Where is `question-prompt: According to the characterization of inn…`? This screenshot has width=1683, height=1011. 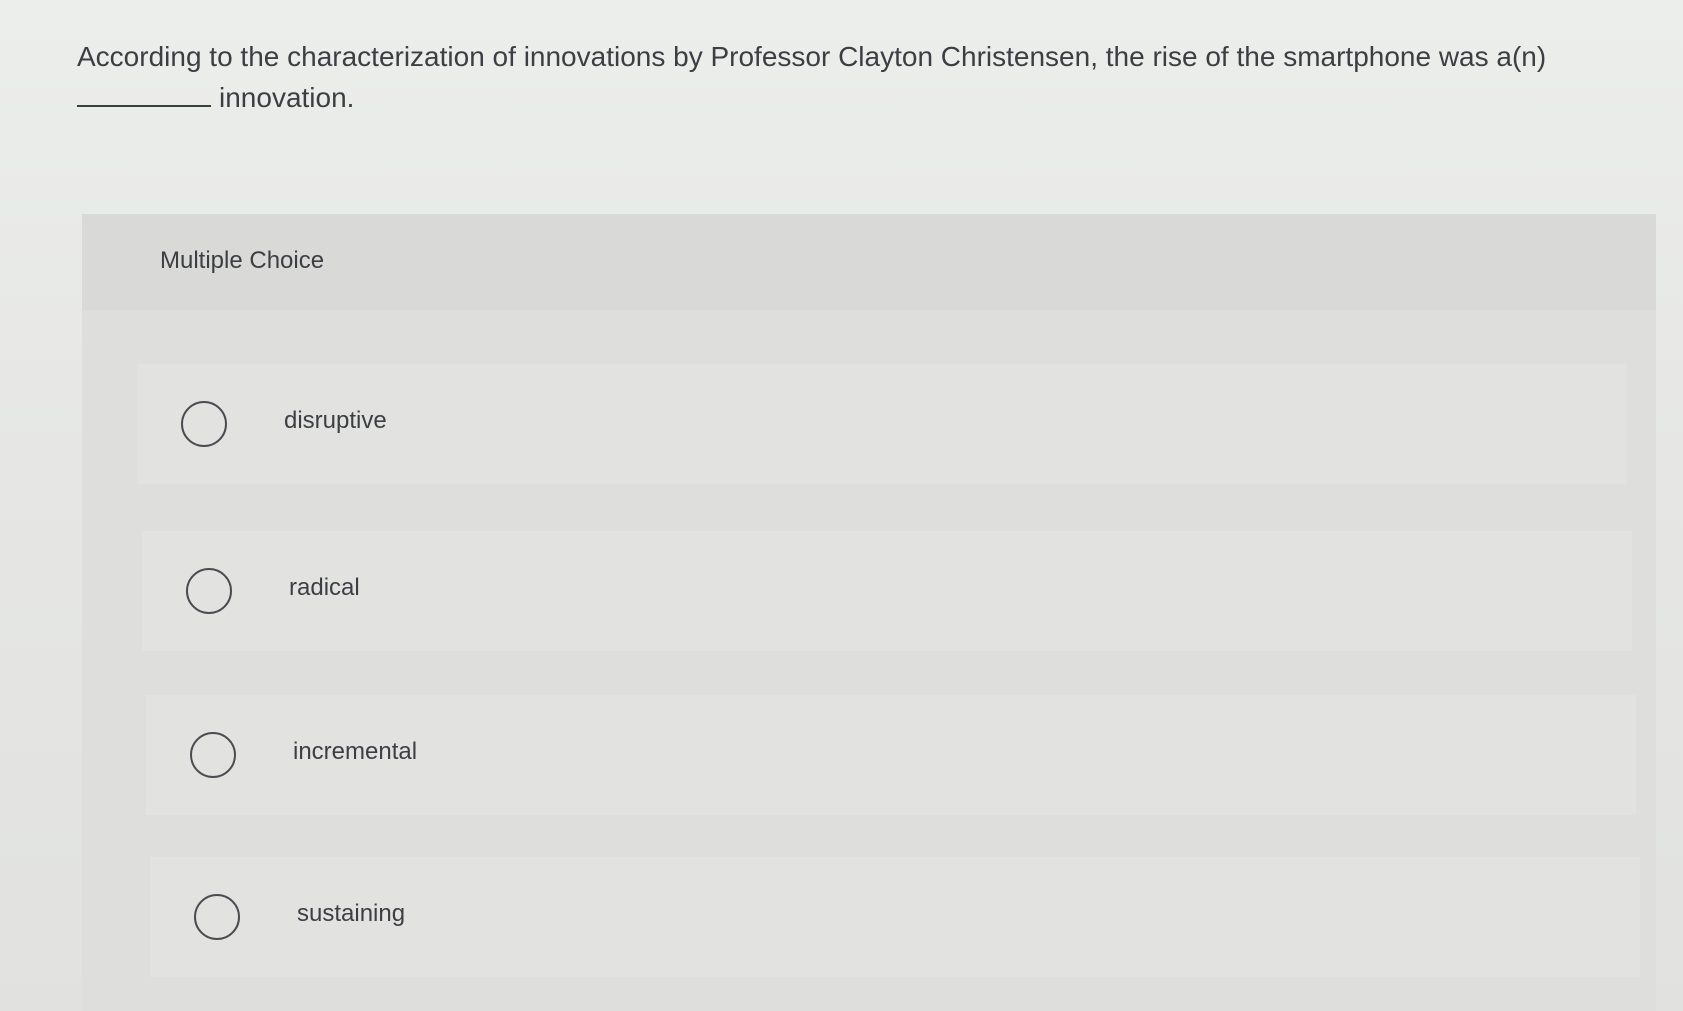
question-prompt: According to the characterization of inn… is located at coordinates (857, 77).